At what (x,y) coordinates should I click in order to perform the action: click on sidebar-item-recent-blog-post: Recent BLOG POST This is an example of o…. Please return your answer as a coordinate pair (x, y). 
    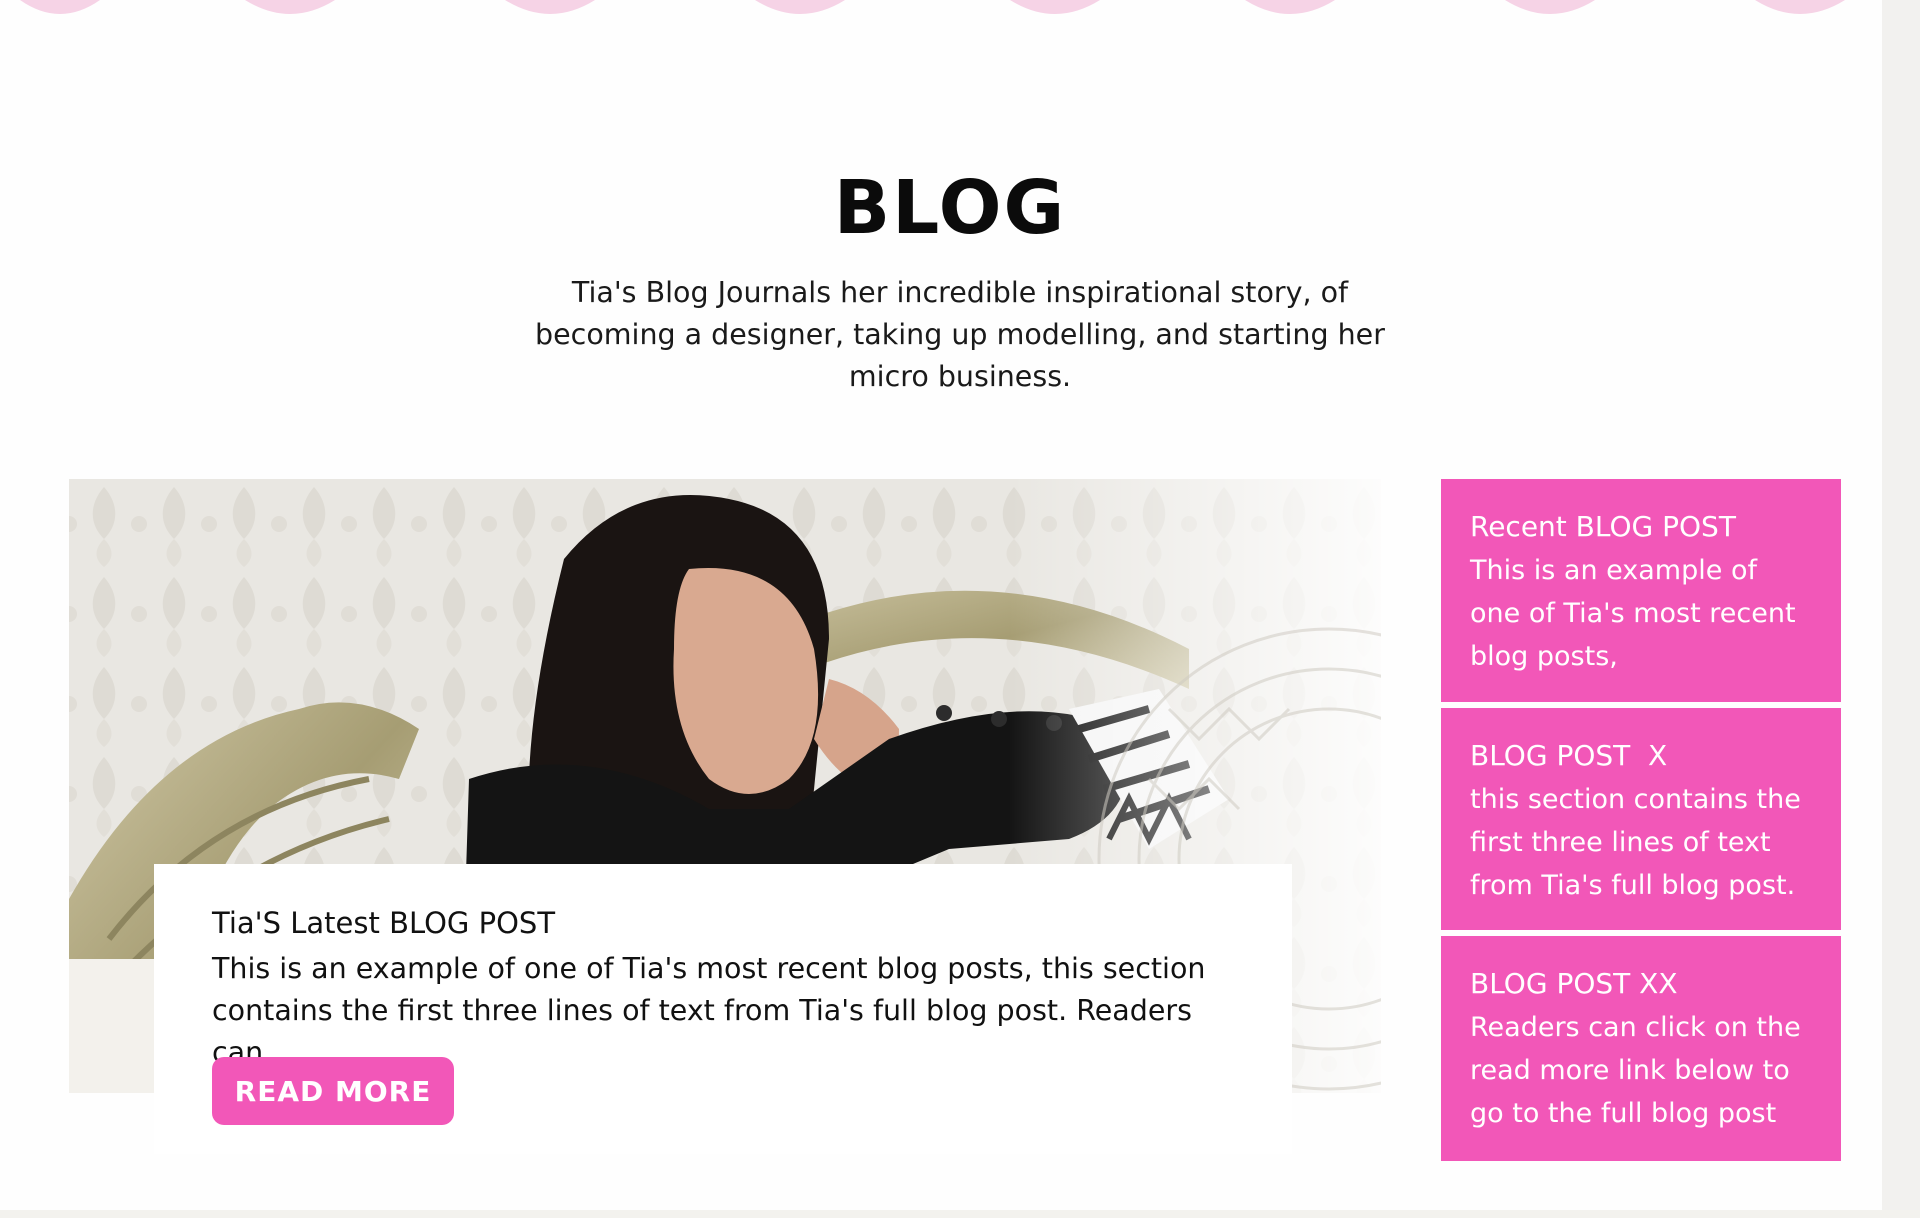
    Looking at the image, I should click on (1641, 590).